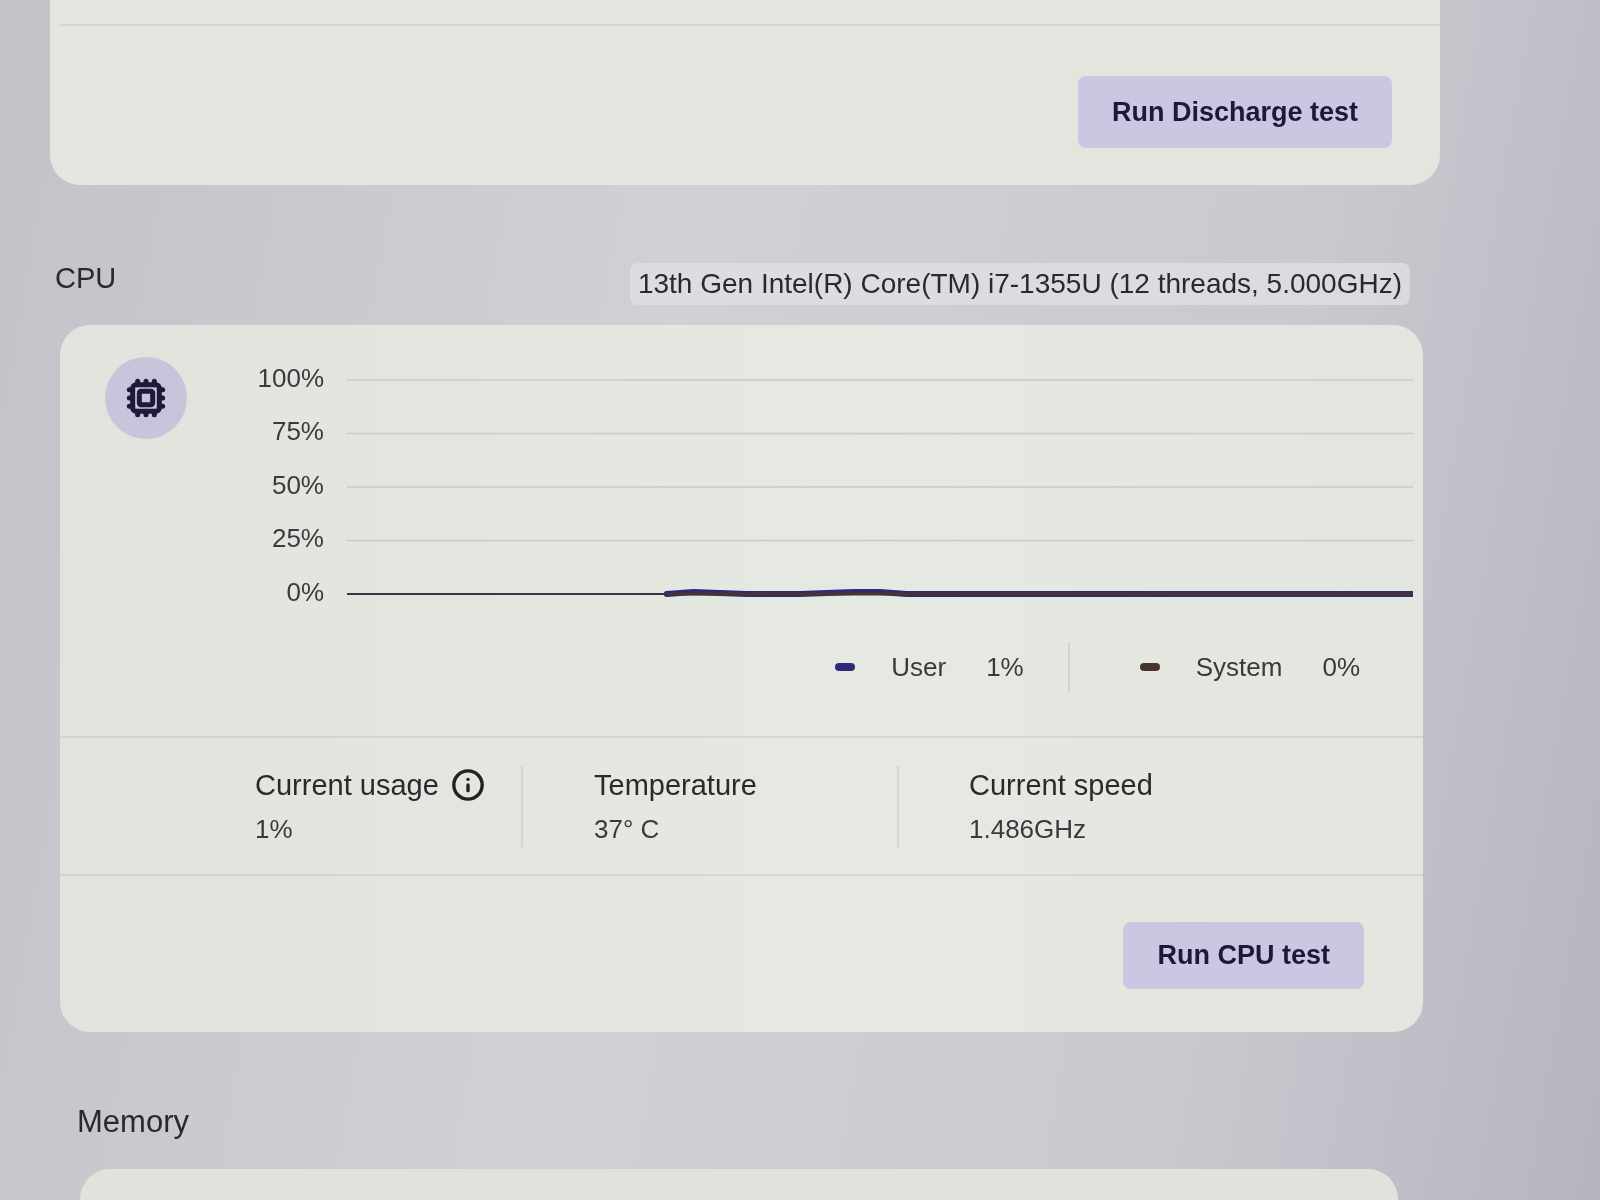  What do you see at coordinates (274, 829) in the screenshot?
I see `stat-value: 1%` at bounding box center [274, 829].